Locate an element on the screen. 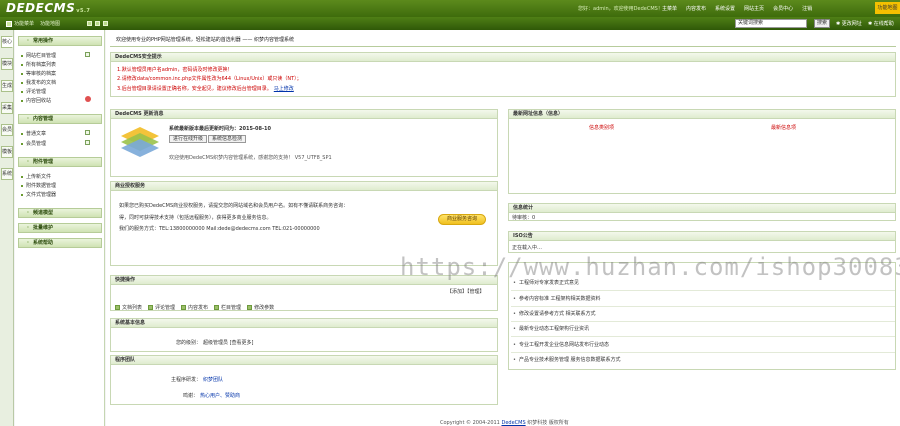 The width and height of the screenshot is (900, 426). vtab-collect: 采集 is located at coordinates (7, 108).